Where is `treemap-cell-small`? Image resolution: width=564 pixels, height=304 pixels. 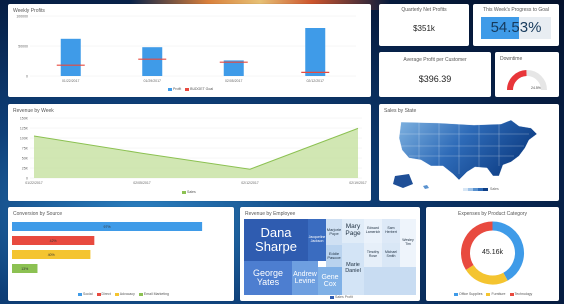 treemap-cell-small is located at coordinates (390, 281).